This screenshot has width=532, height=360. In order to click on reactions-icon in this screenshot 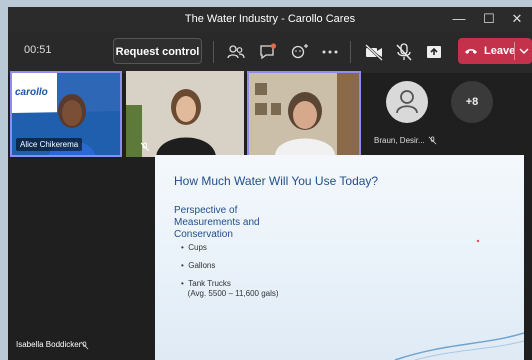, I will do `click(300, 52)`.